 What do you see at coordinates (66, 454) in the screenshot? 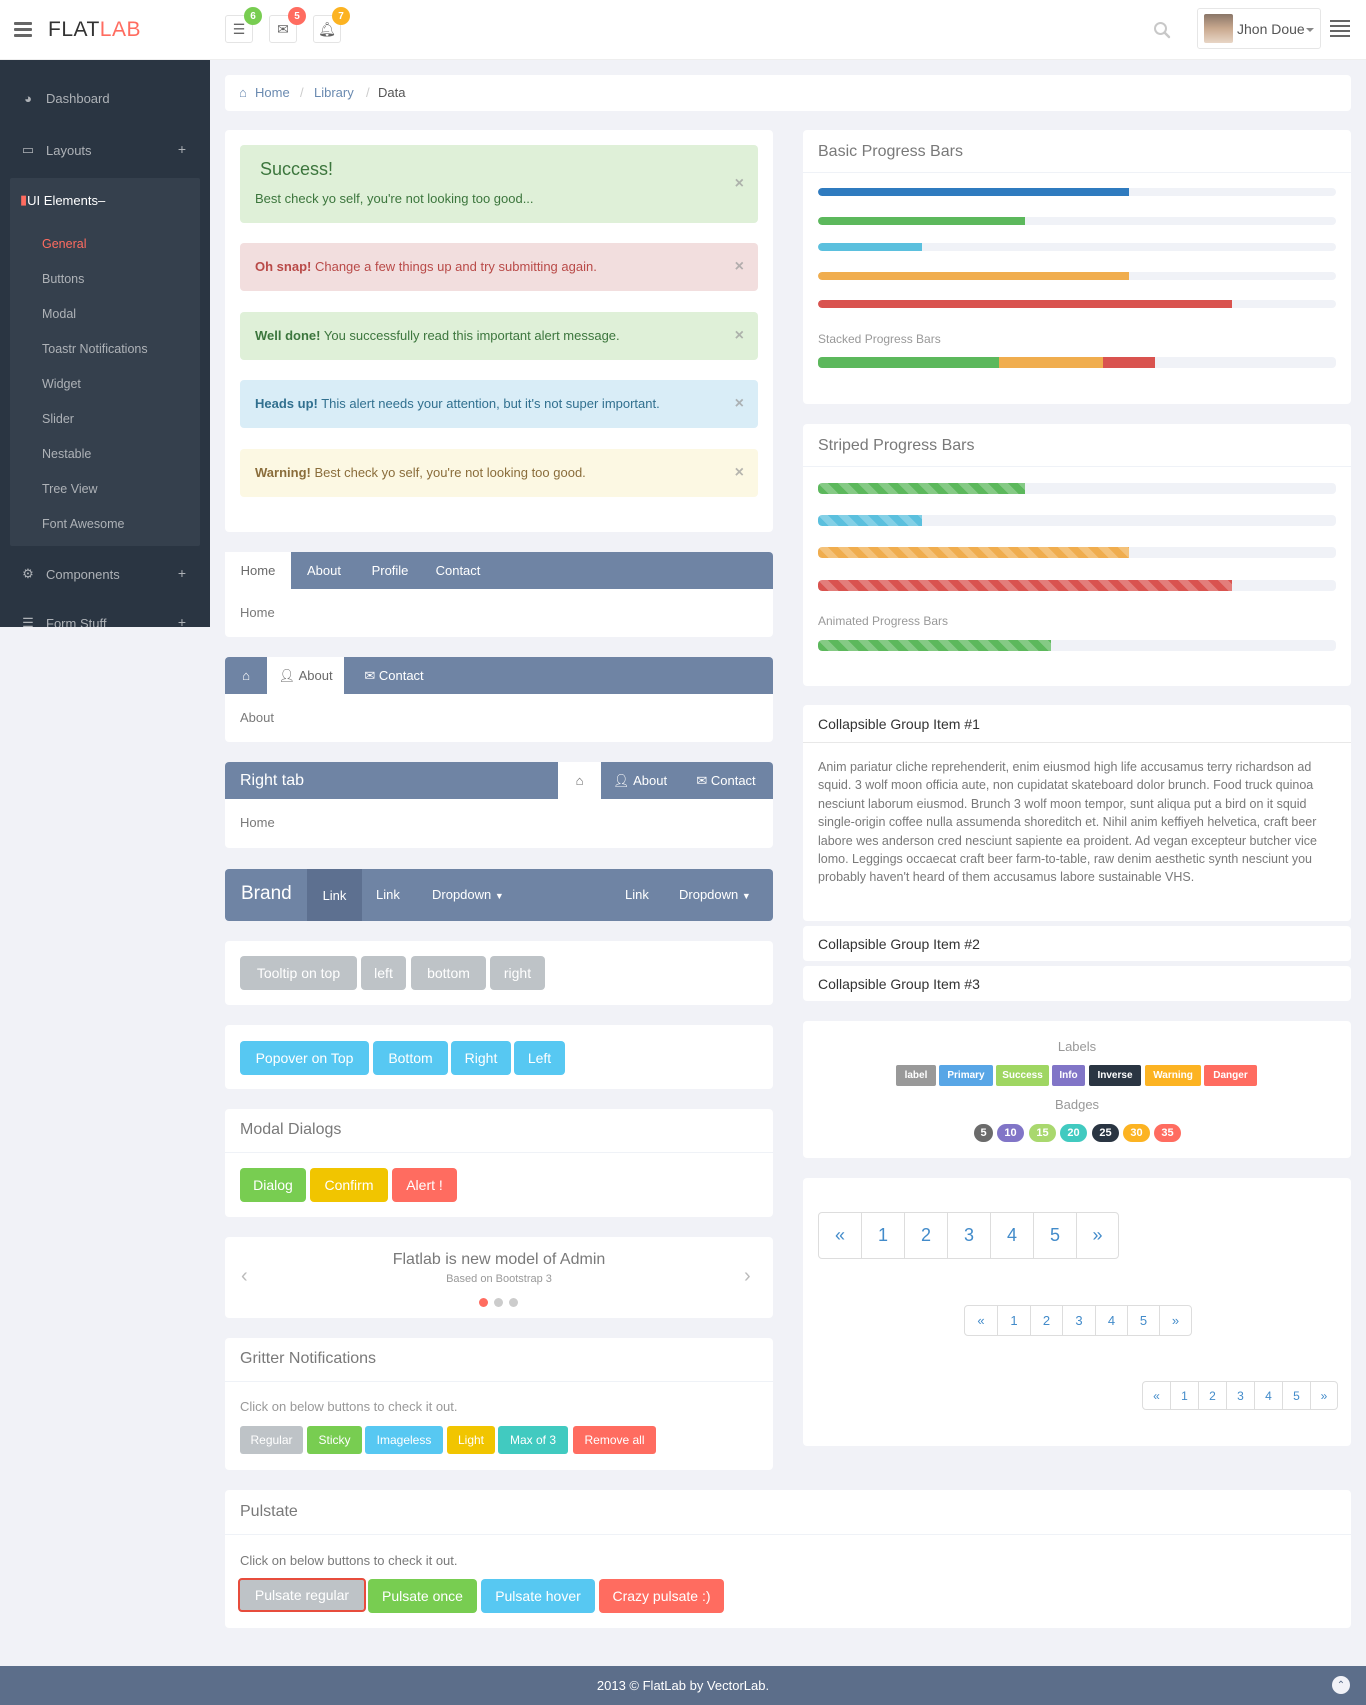
I see `sidebar-subitem-nestable: Nestable` at bounding box center [66, 454].